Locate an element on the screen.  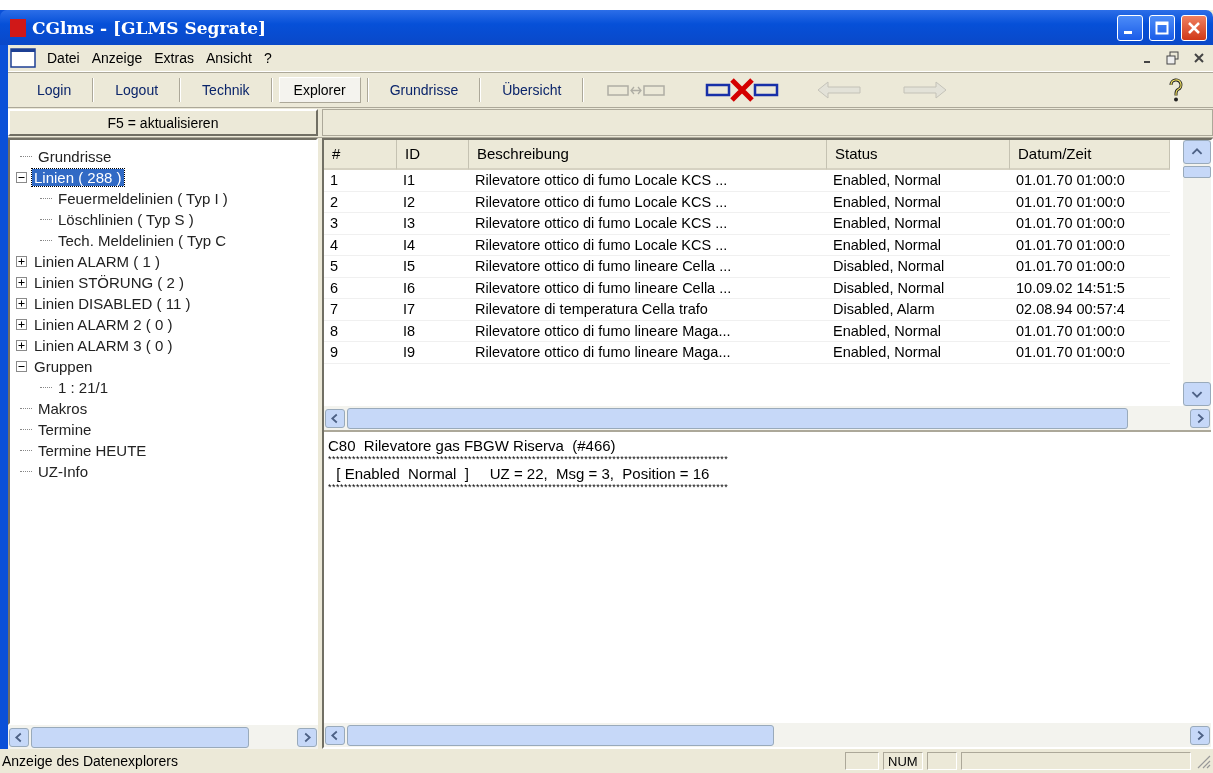
column-header: # is located at coordinates (360, 155).